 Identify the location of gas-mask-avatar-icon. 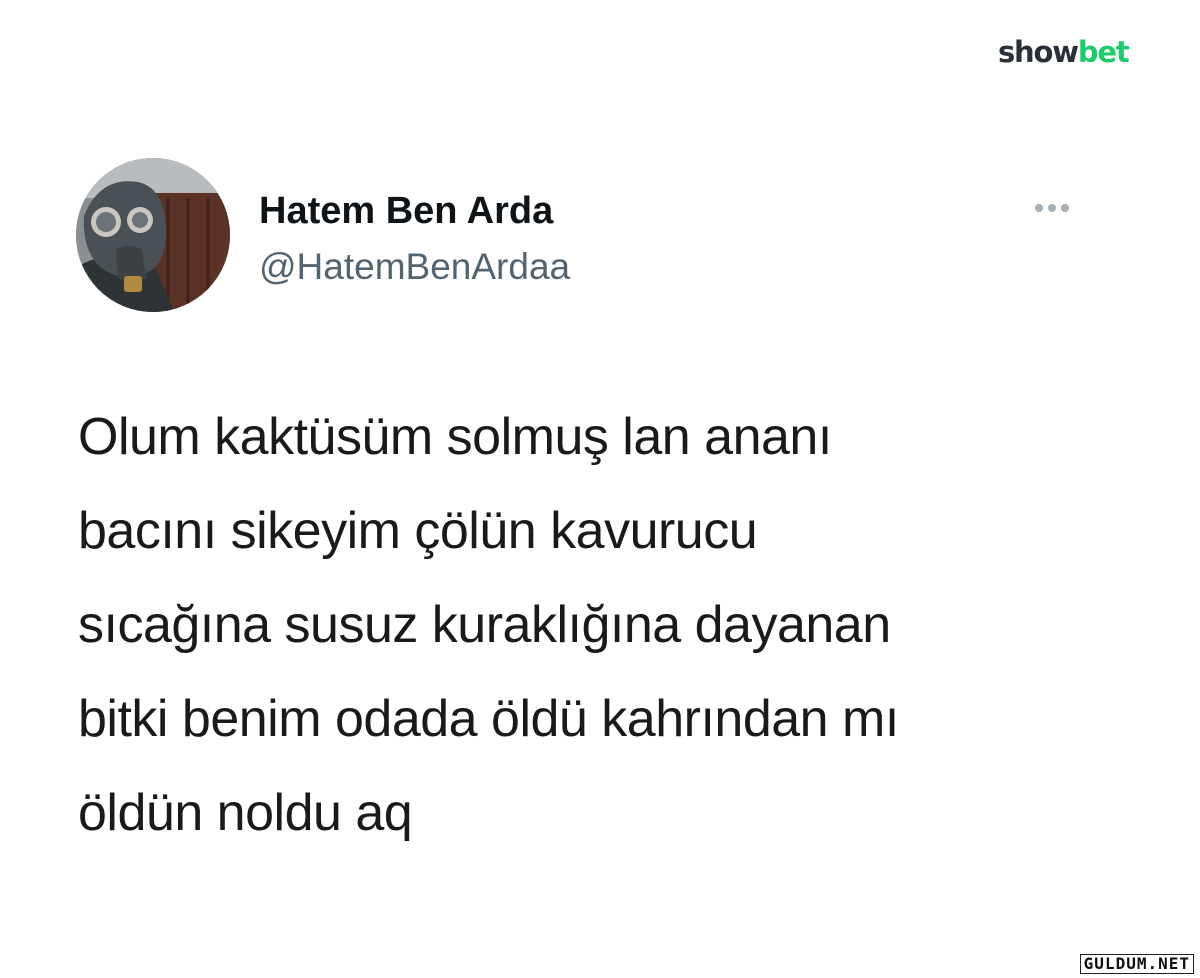
(153, 235).